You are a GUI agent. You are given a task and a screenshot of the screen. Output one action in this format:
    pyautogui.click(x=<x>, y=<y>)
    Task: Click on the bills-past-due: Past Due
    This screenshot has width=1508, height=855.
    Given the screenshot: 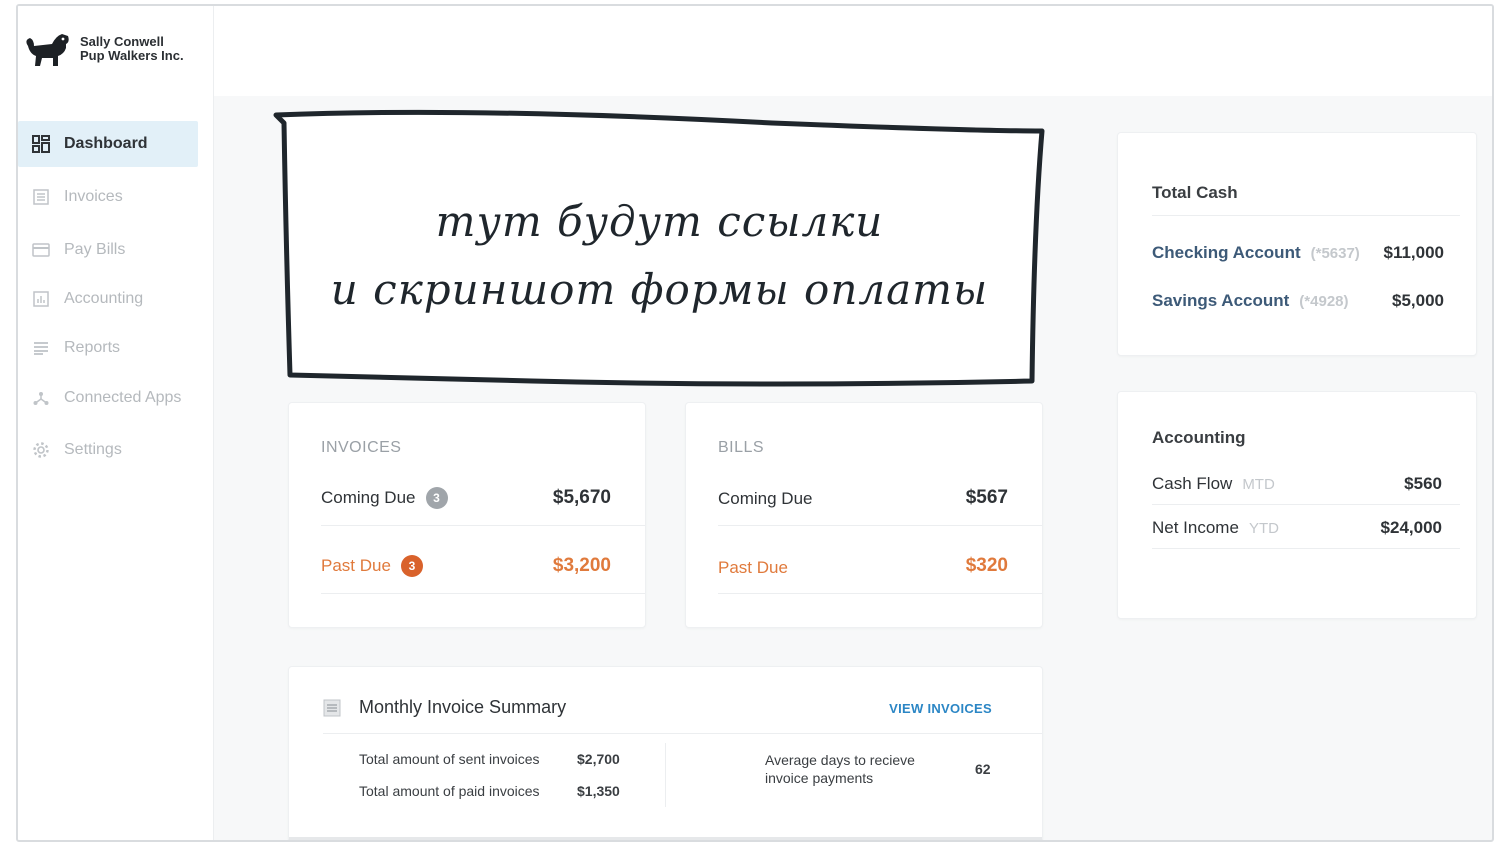 What is the action you would take?
    pyautogui.click(x=753, y=568)
    